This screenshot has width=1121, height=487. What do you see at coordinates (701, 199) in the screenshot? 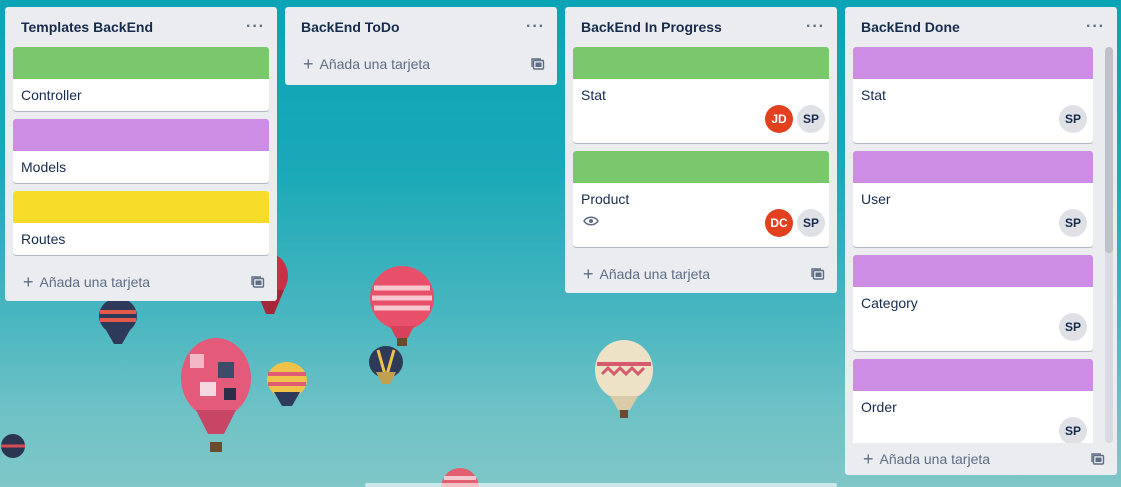
I see `card: Product DC SP` at bounding box center [701, 199].